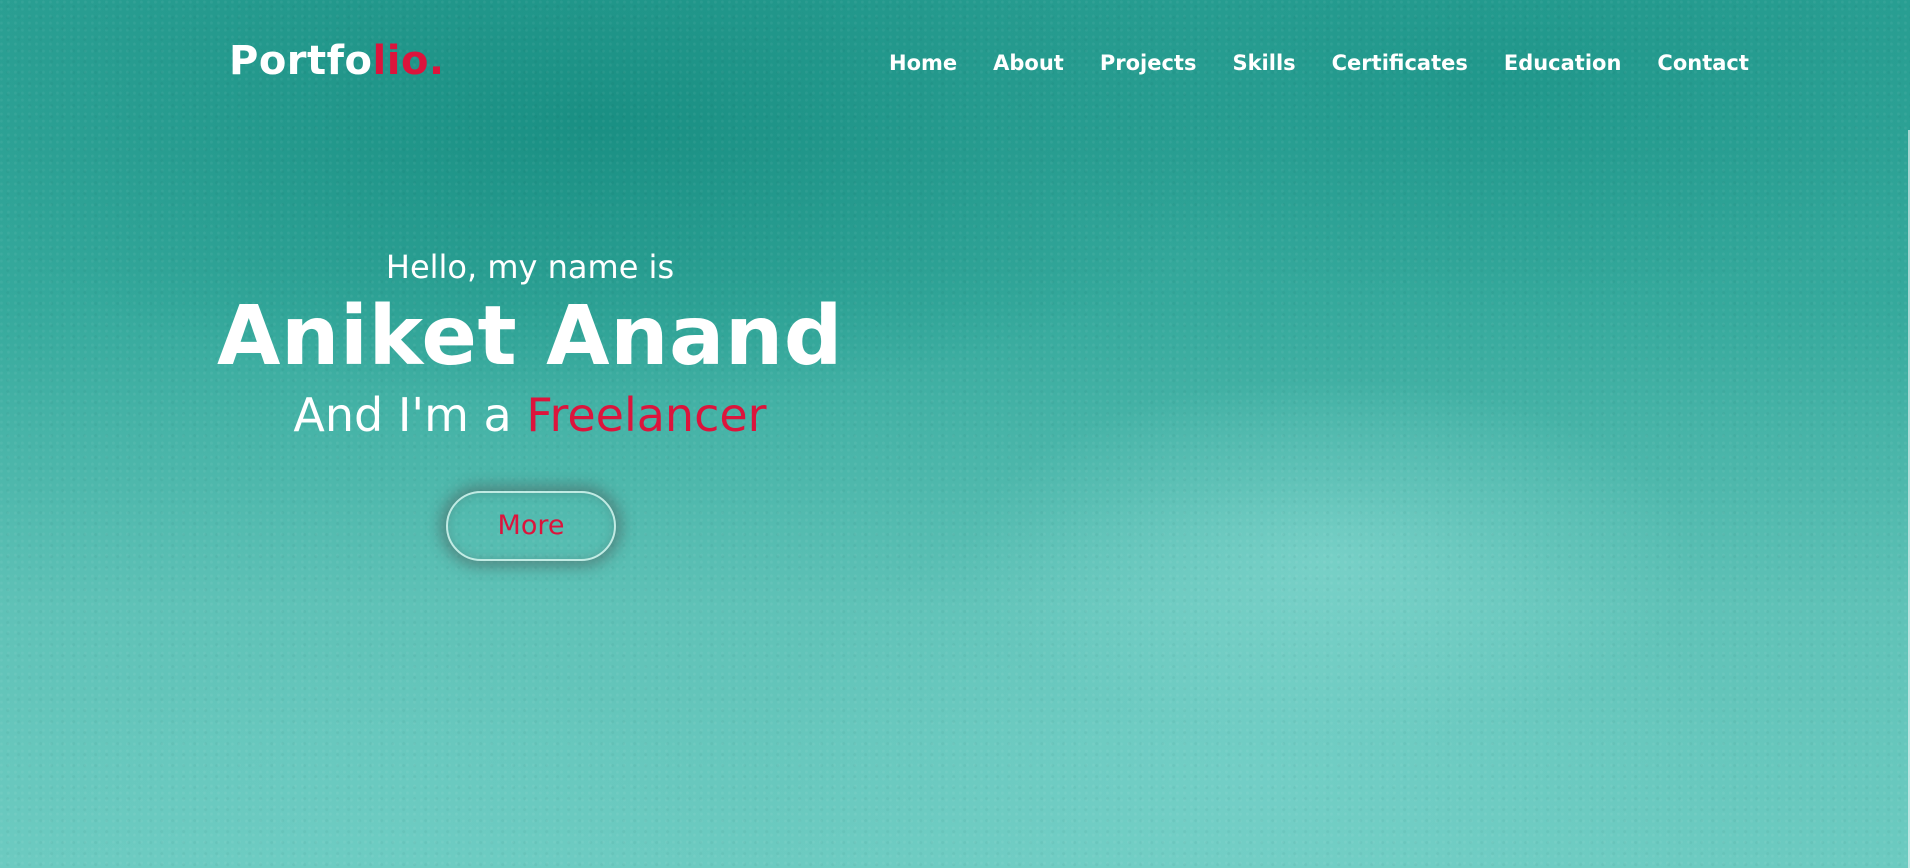 Image resolution: width=1910 pixels, height=868 pixels. I want to click on nav-item-about: About, so click(1028, 63).